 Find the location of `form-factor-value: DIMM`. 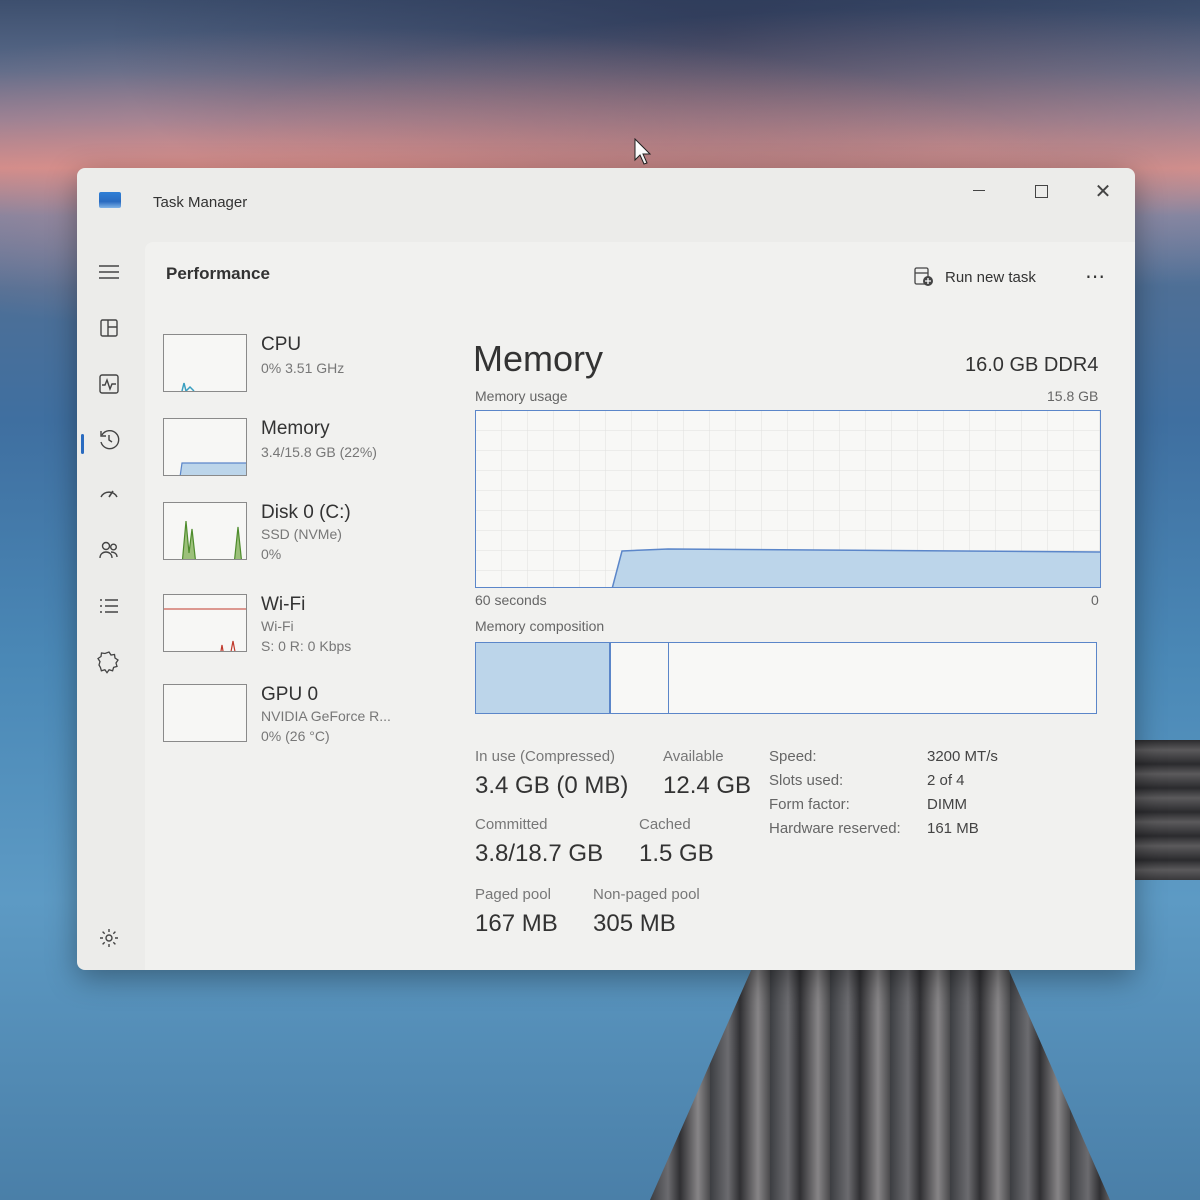

form-factor-value: DIMM is located at coordinates (947, 804).